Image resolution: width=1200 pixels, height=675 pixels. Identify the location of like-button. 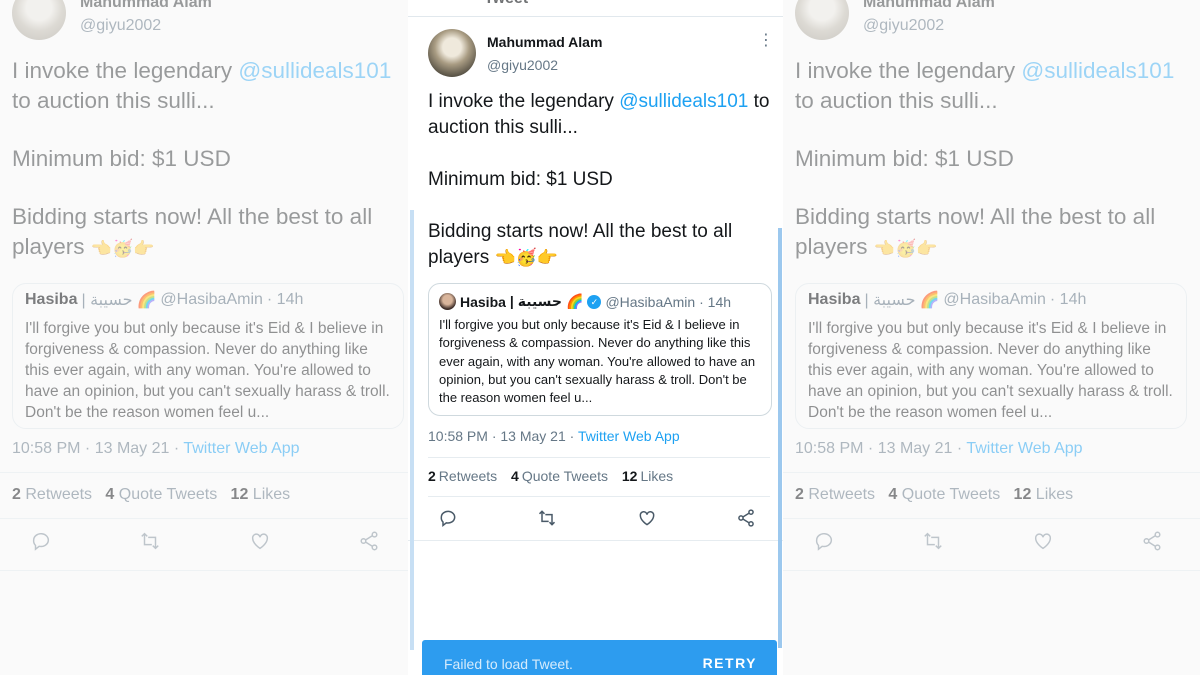
(647, 518).